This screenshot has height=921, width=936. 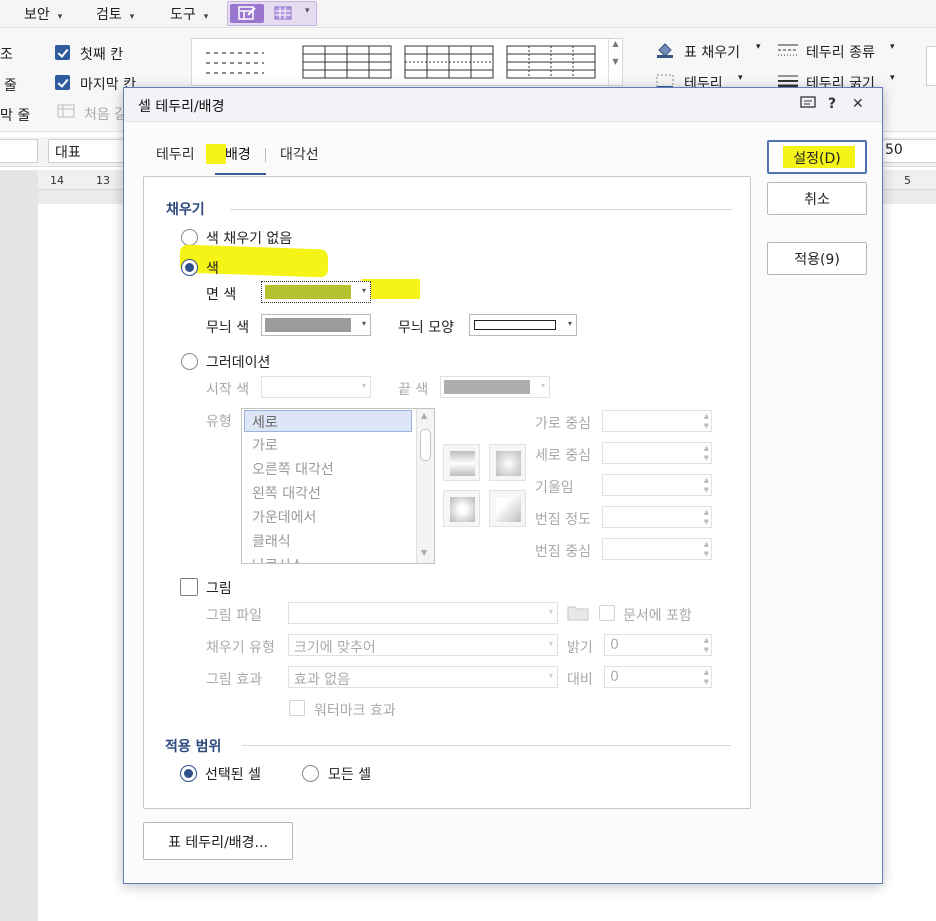 I want to click on pattern-shape-combo: ▾, so click(x=523, y=325).